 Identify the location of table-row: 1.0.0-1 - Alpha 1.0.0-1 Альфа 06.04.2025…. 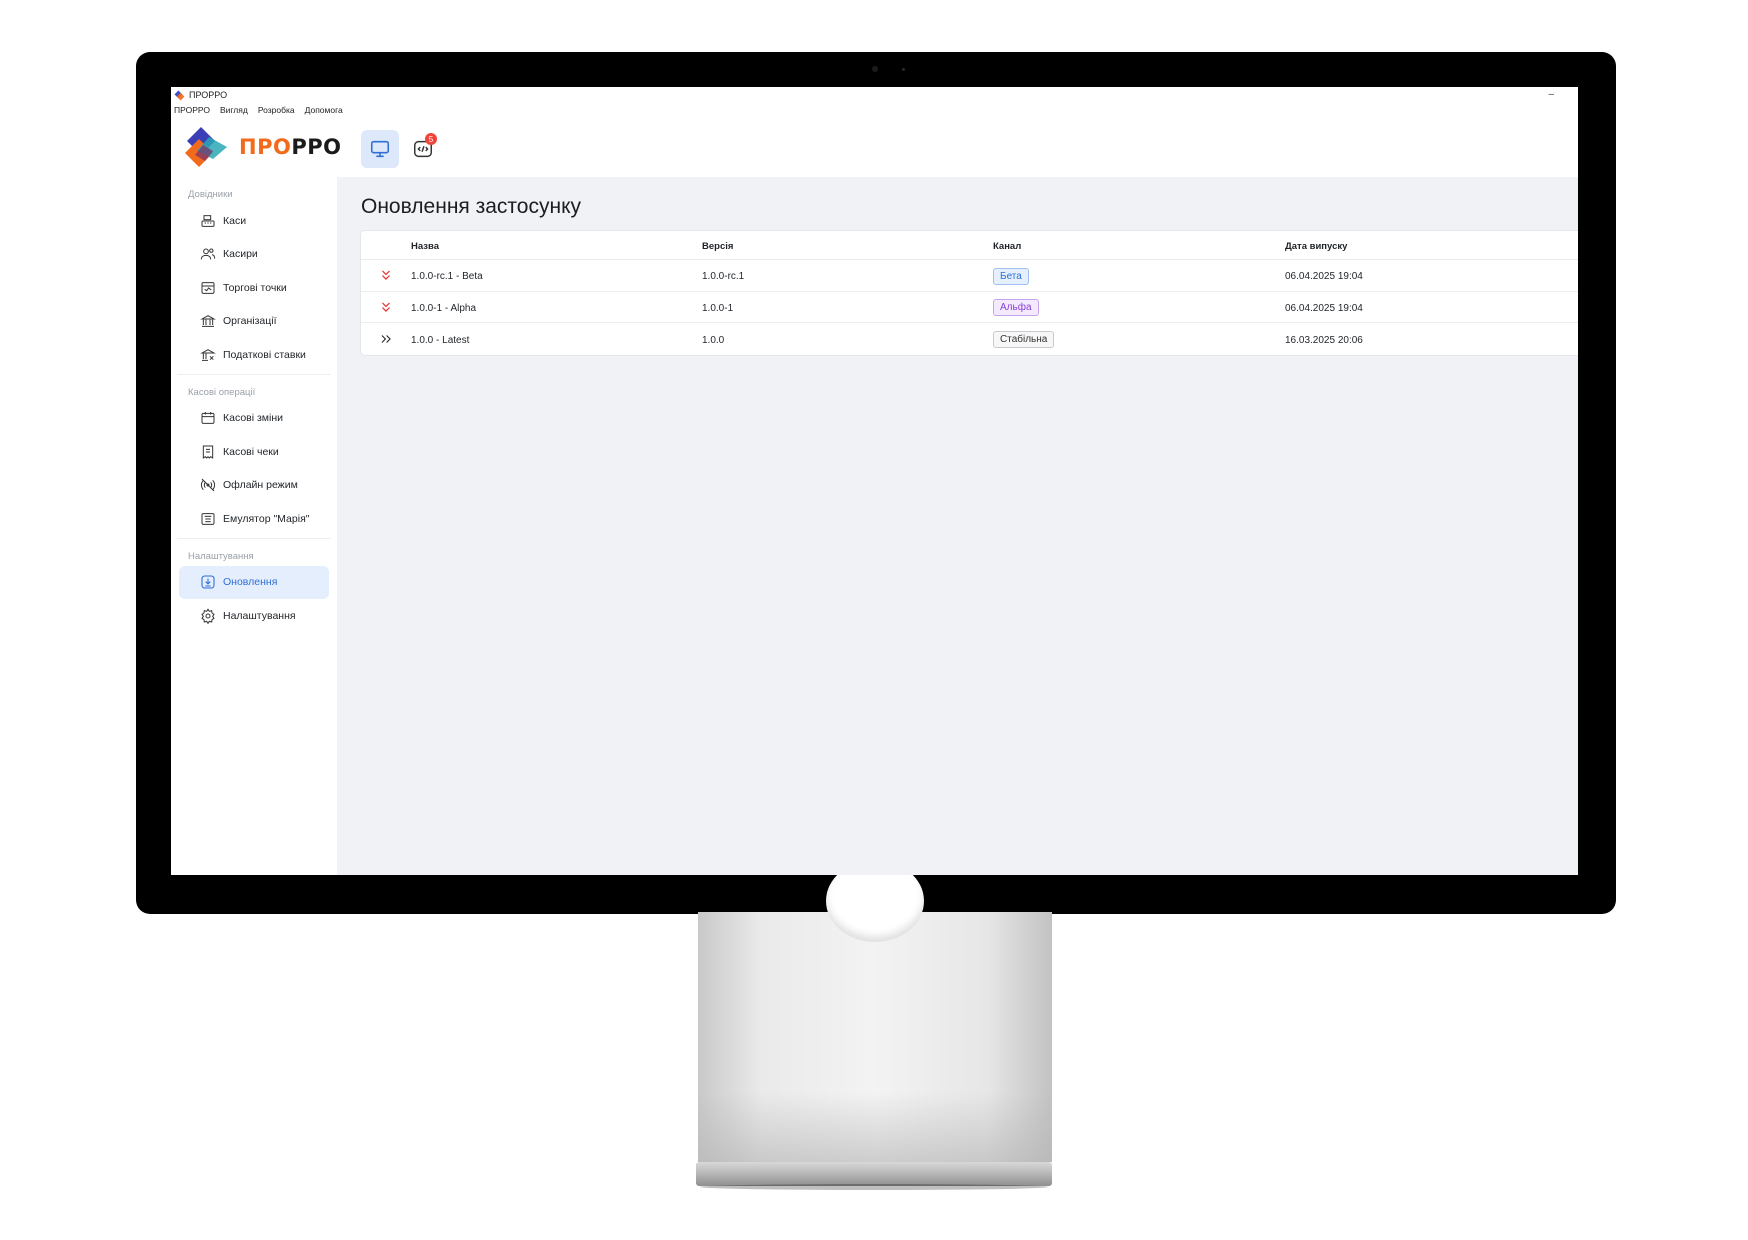
(969, 307).